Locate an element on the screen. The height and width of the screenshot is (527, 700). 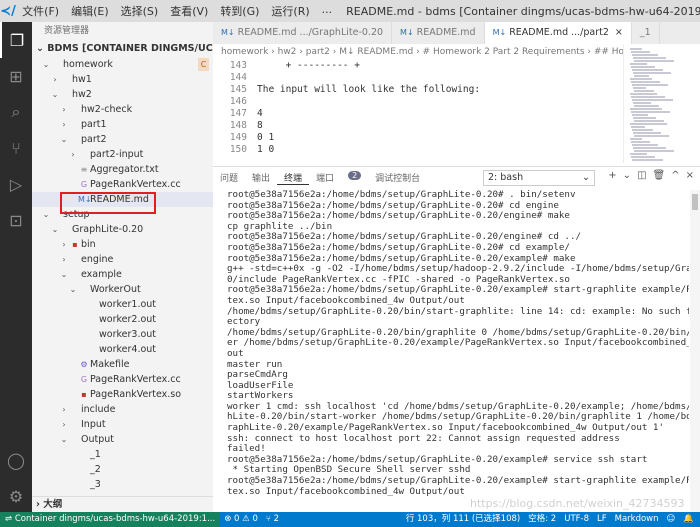
split-terminal-icon: ◫ is located at coordinates (641, 175).